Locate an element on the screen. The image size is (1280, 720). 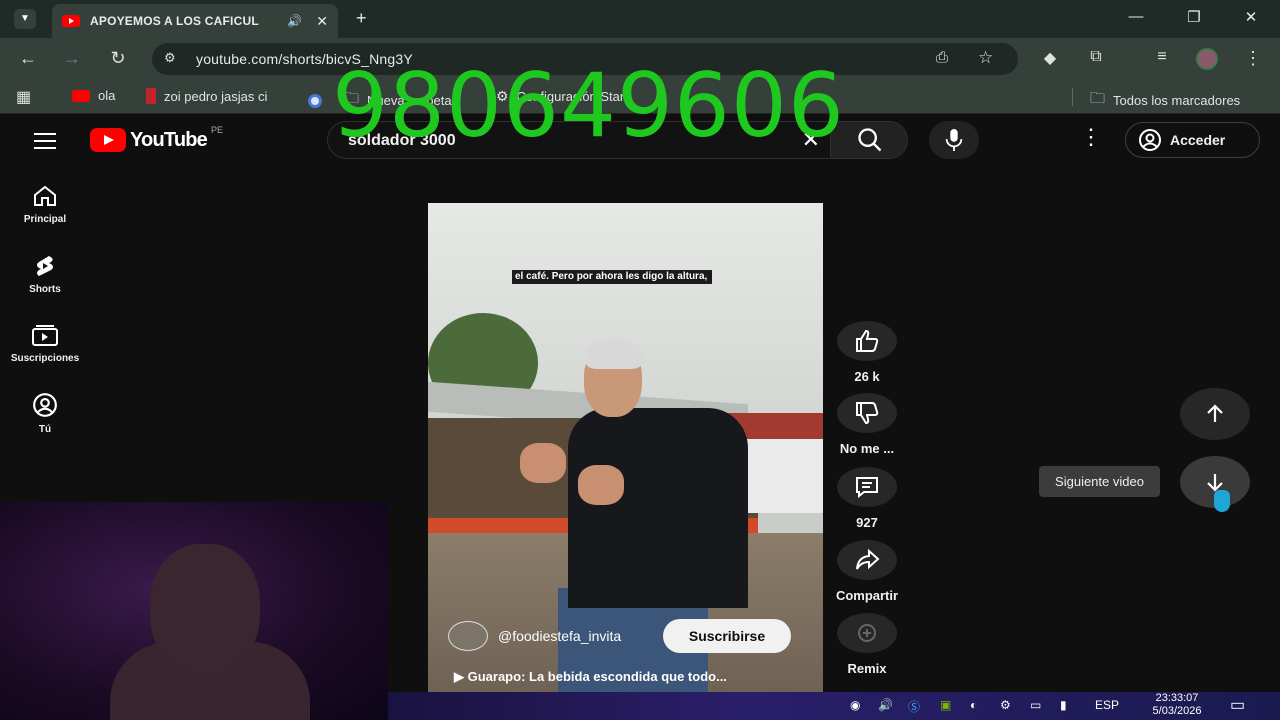
dislike-button is located at coordinates (867, 413).